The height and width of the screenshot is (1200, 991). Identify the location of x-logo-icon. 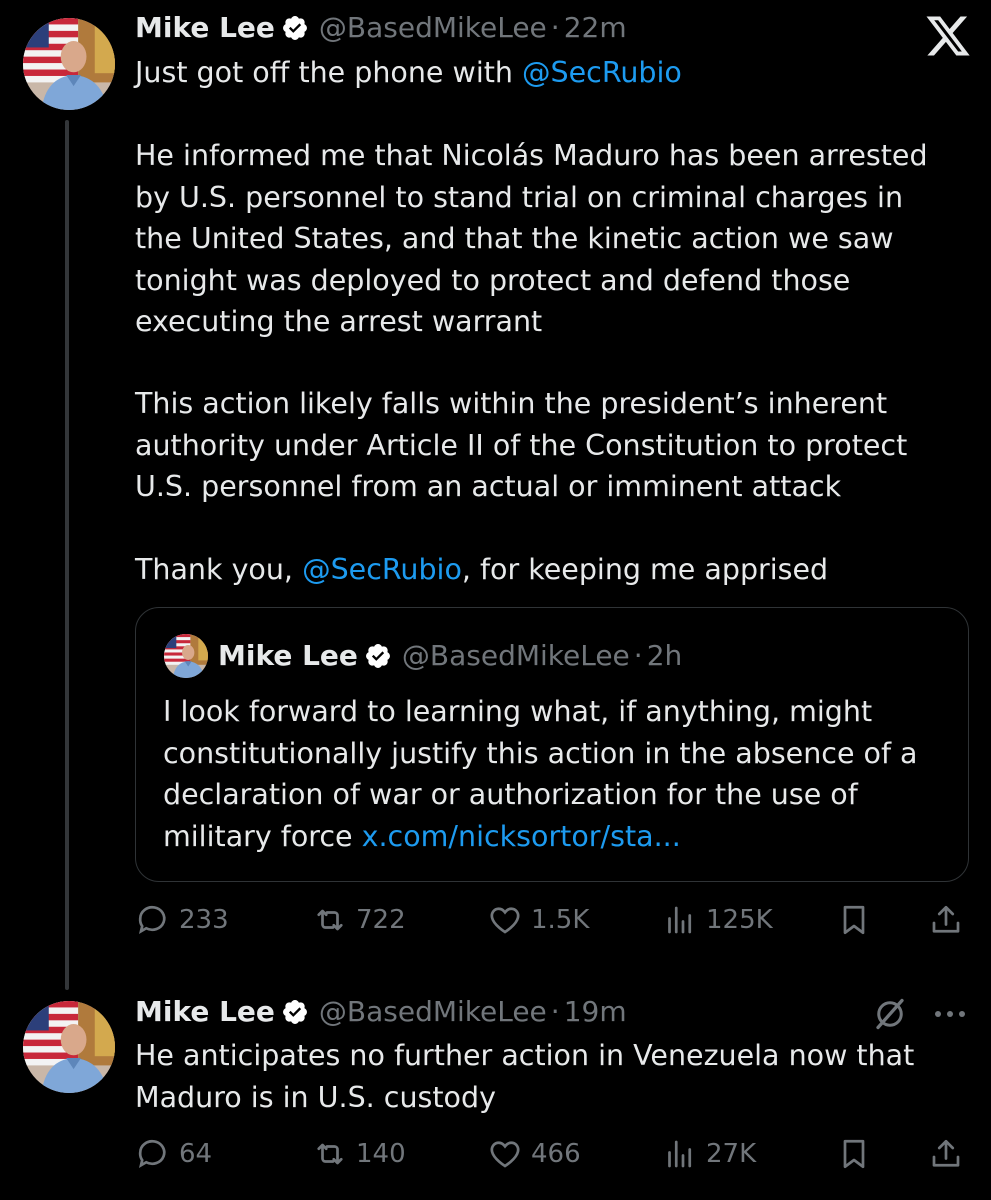
(948, 36).